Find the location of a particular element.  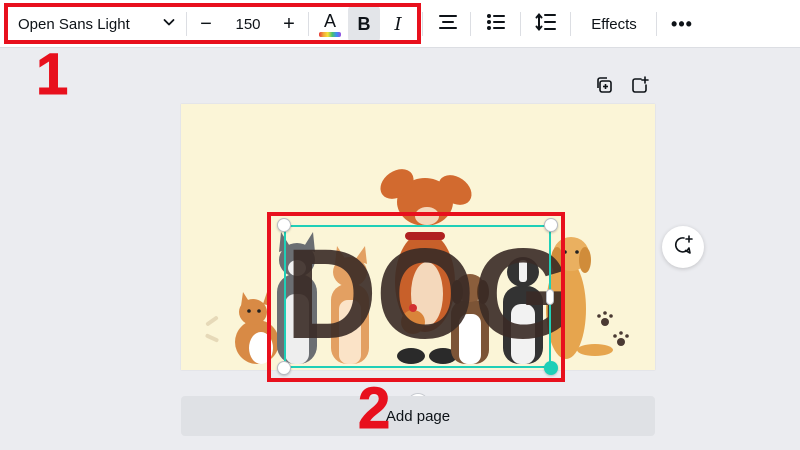

italic-button: I is located at coordinates (398, 24).